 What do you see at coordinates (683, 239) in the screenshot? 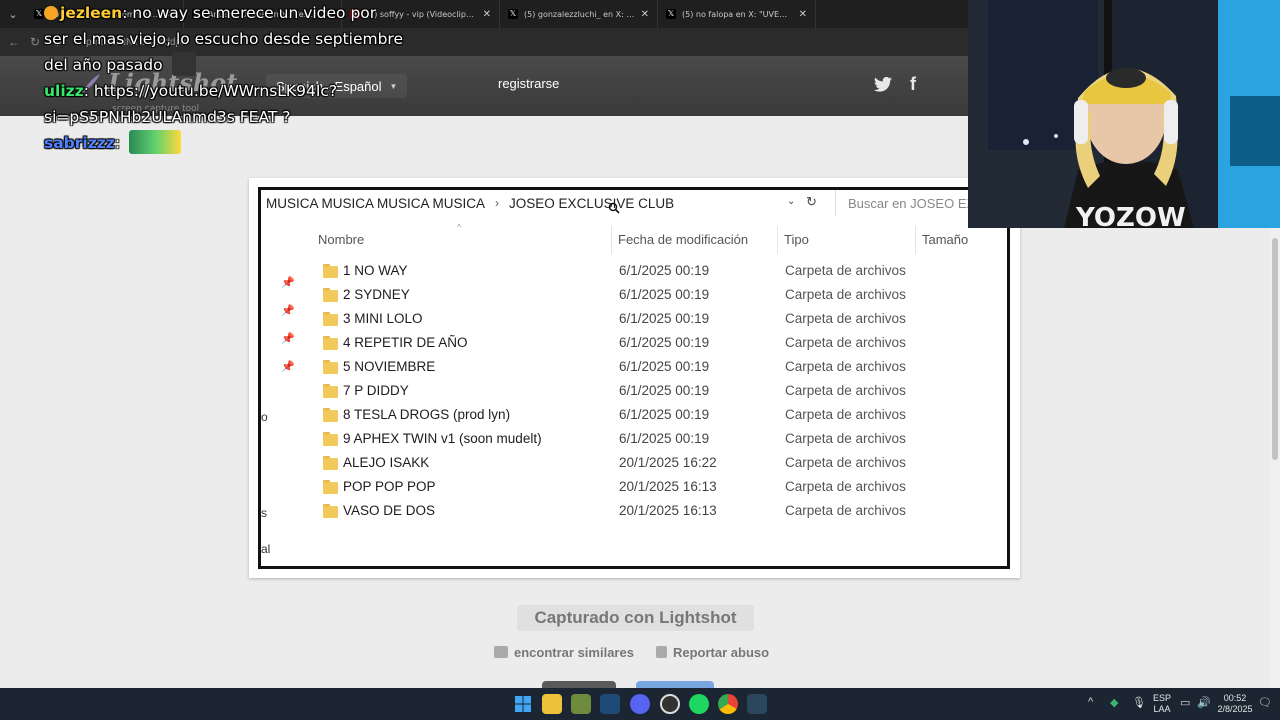
I see `column-header-date: Fecha de modificación` at bounding box center [683, 239].